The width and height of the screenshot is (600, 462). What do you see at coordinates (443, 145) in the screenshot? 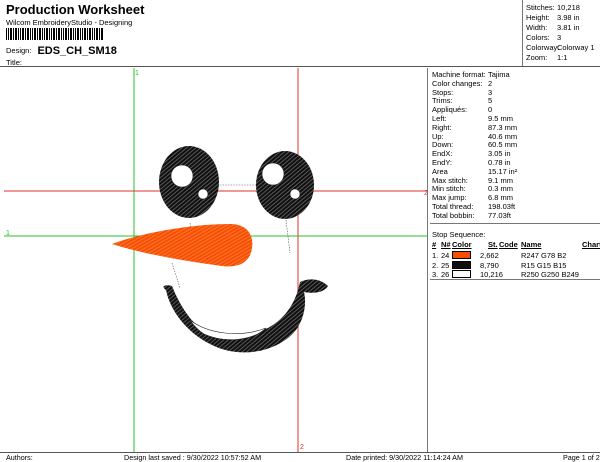
I see `stat-label: Down:` at bounding box center [443, 145].